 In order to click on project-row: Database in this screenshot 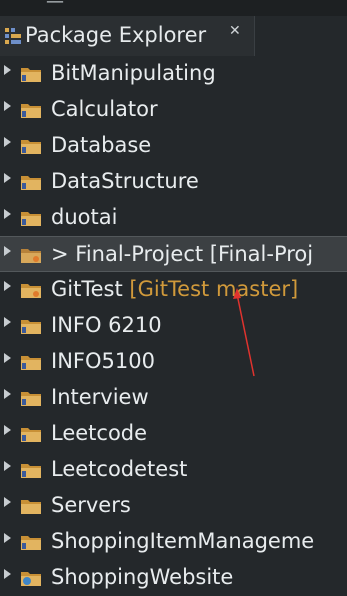, I will do `click(173, 146)`.